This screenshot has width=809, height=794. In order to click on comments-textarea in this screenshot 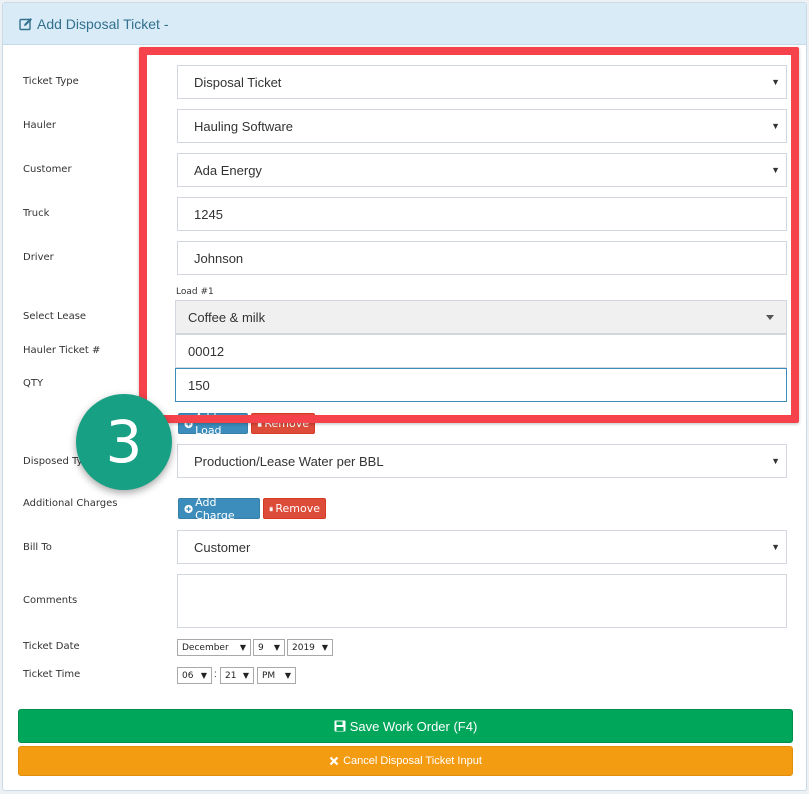, I will do `click(482, 601)`.